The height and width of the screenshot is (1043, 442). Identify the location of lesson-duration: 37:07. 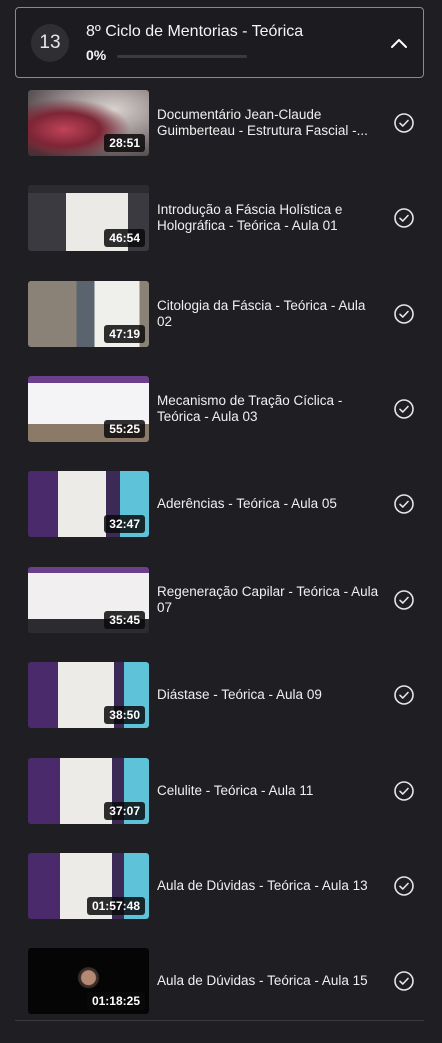
(124, 811).